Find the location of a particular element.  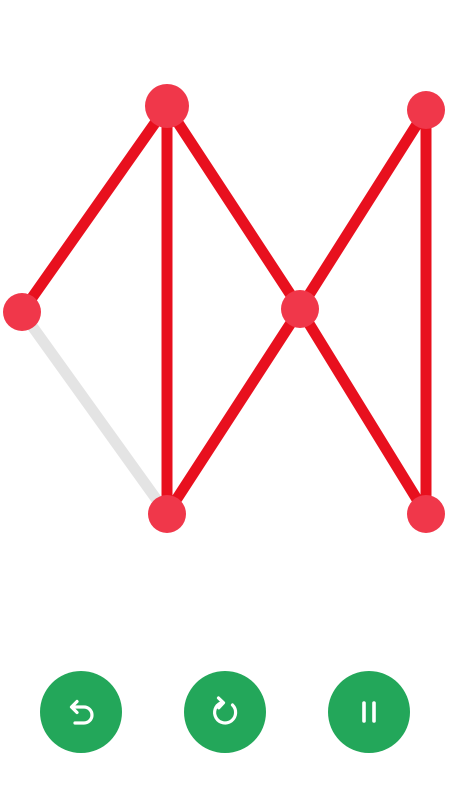

drawn-edge-left-to-top-left is located at coordinates (94, 209).